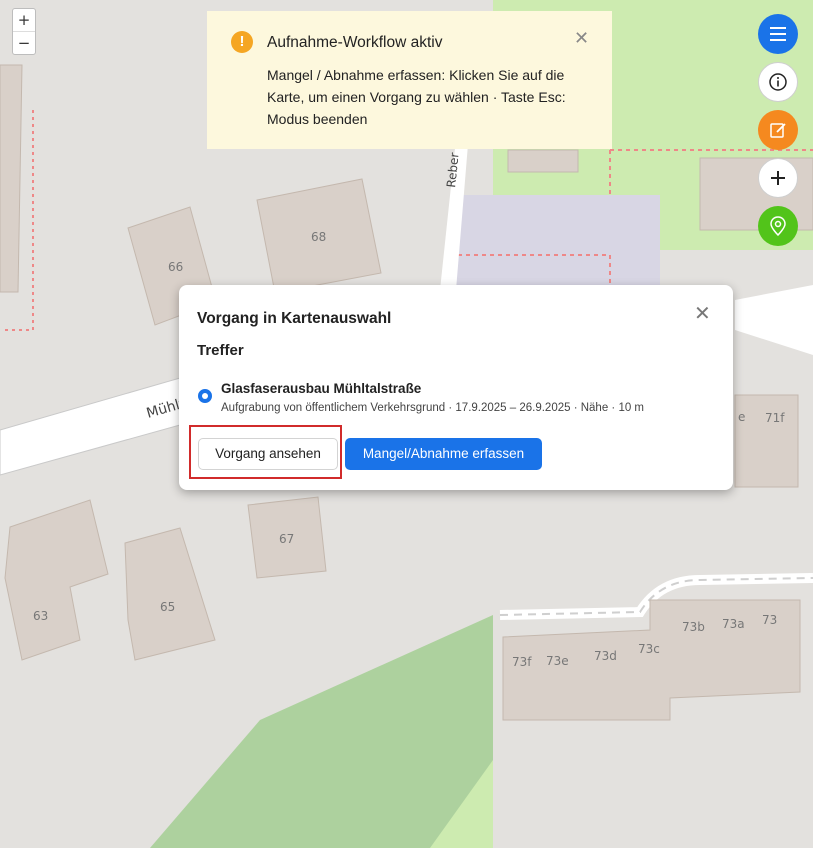 The image size is (813, 848). Describe the element at coordinates (649, 649) in the screenshot. I see `house-number: 73c` at that location.